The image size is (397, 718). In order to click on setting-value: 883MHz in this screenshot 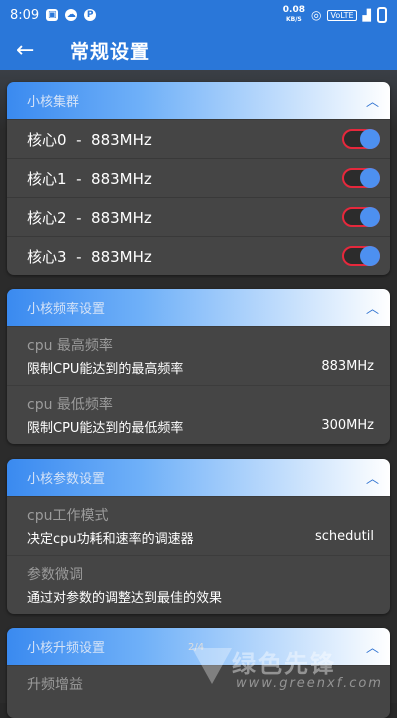, I will do `click(347, 366)`.